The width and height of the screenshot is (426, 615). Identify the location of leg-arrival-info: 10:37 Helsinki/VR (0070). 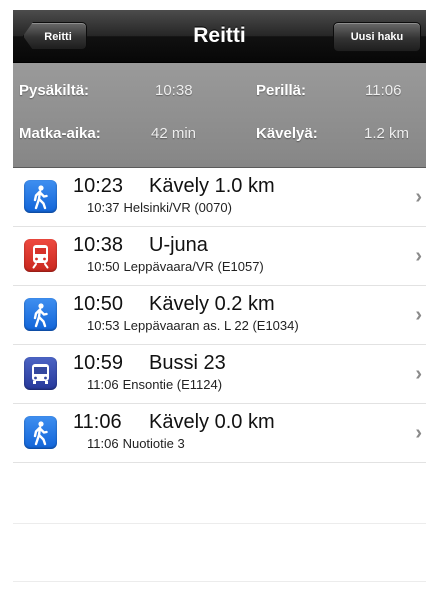
(159, 207).